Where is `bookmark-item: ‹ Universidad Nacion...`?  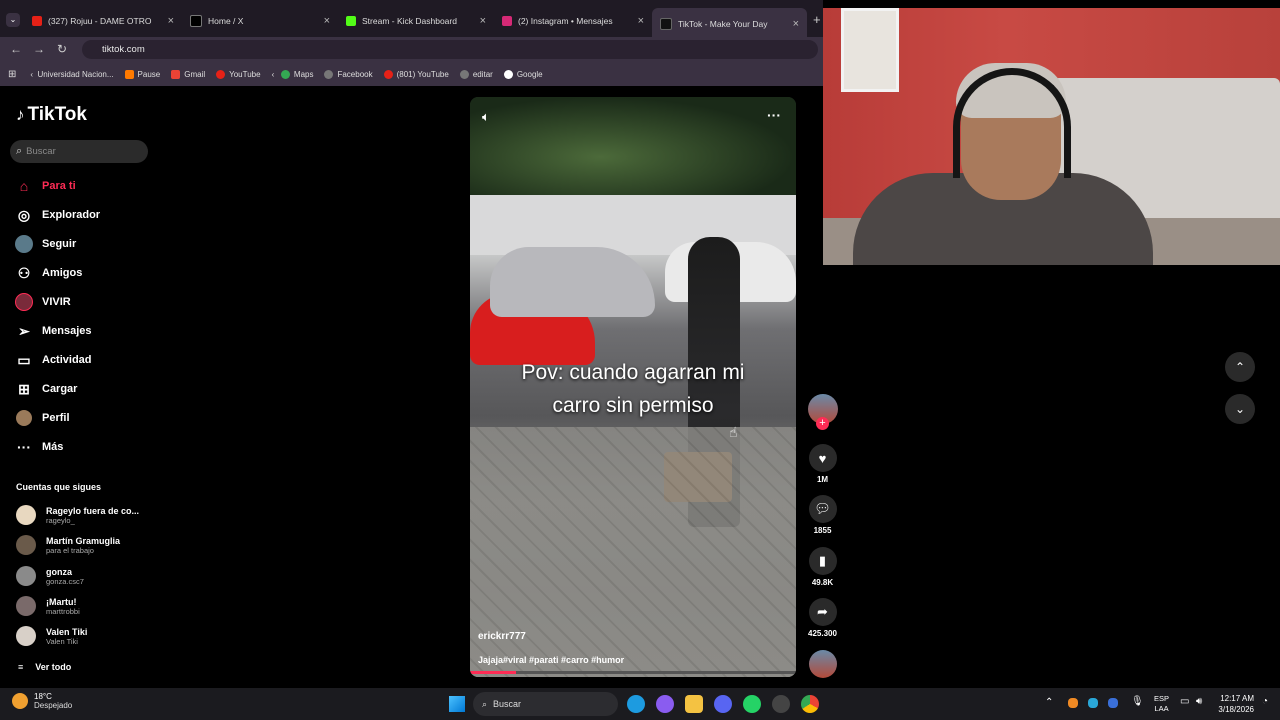 bookmark-item: ‹ Universidad Nacion... is located at coordinates (71, 74).